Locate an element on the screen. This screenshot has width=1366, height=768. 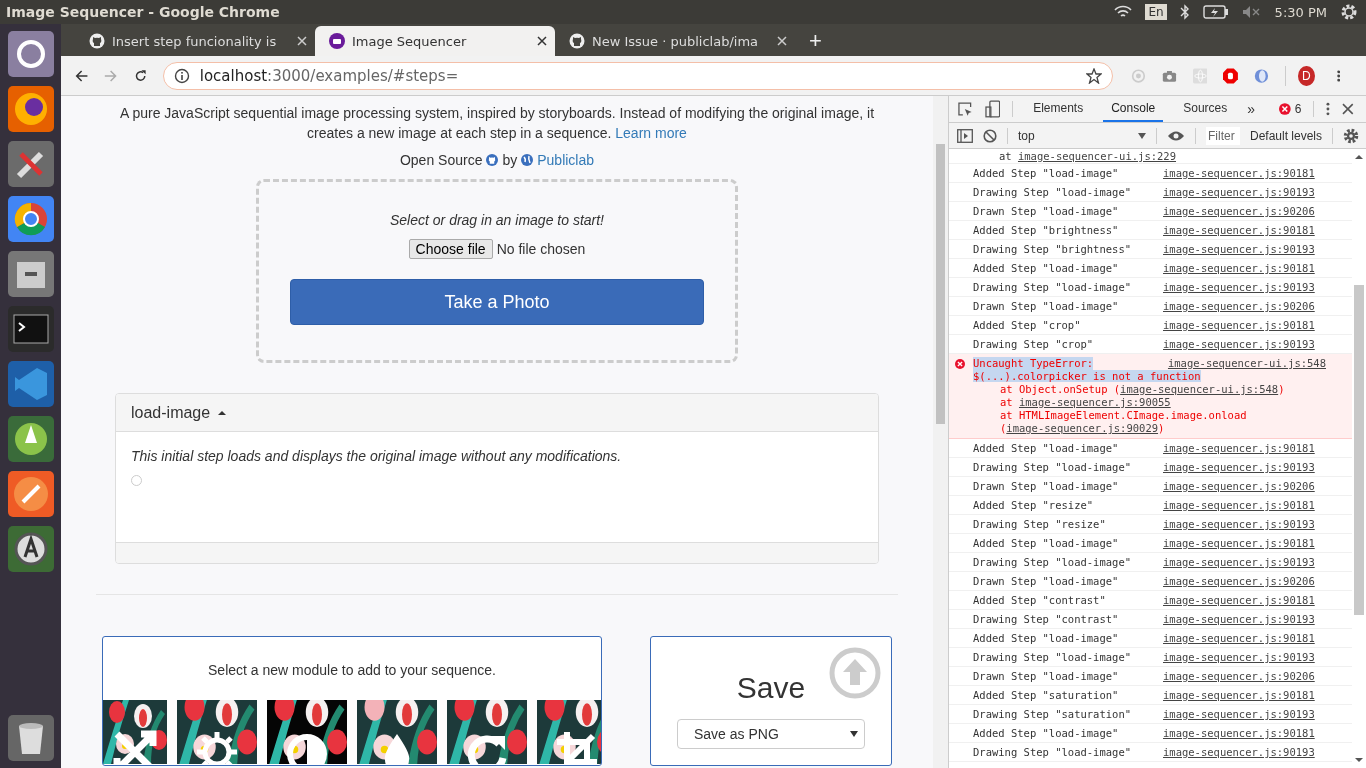
info-icon is located at coordinates (181, 75).